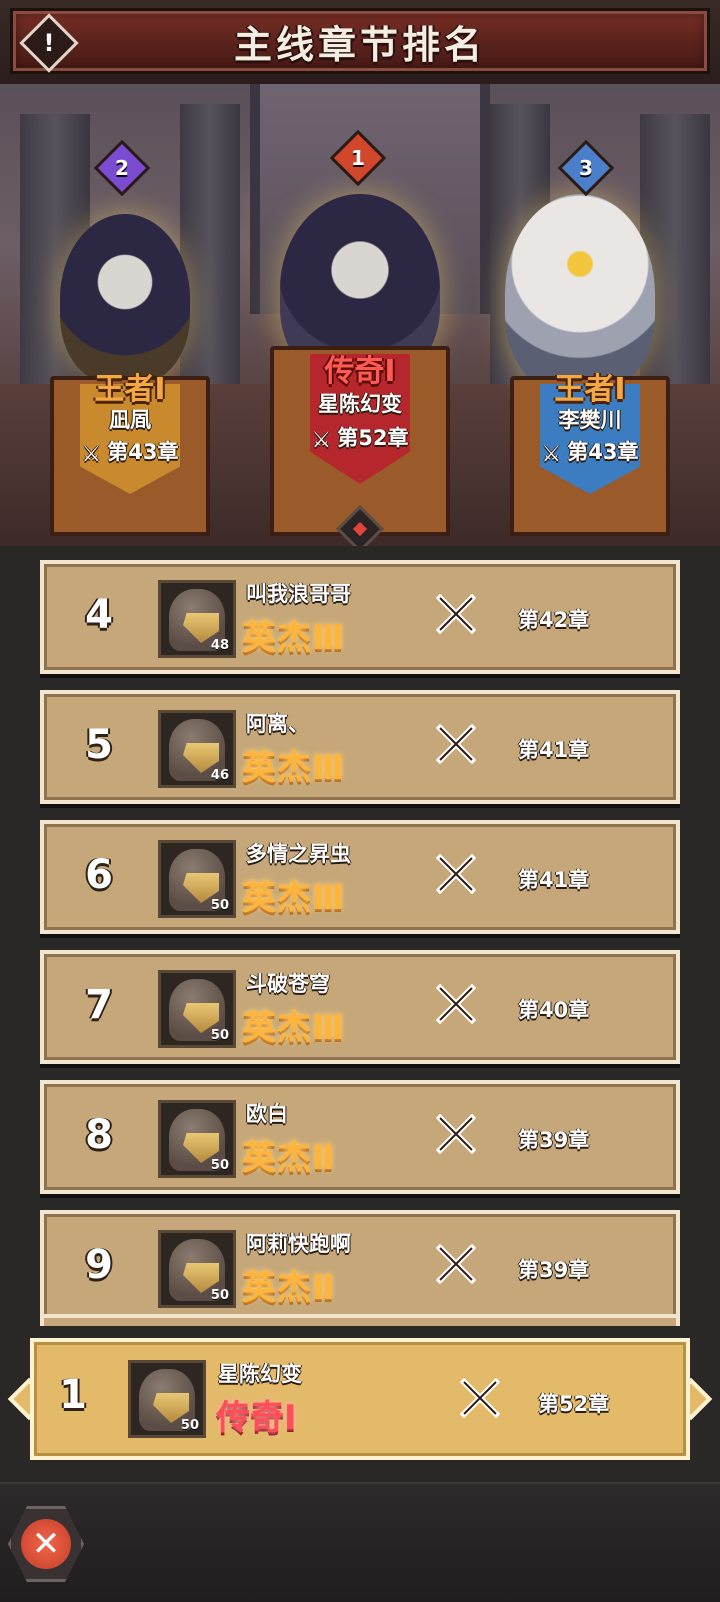 The width and height of the screenshot is (720, 1602). Describe the element at coordinates (554, 620) in the screenshot. I see `chapter-label: 第42章` at that location.